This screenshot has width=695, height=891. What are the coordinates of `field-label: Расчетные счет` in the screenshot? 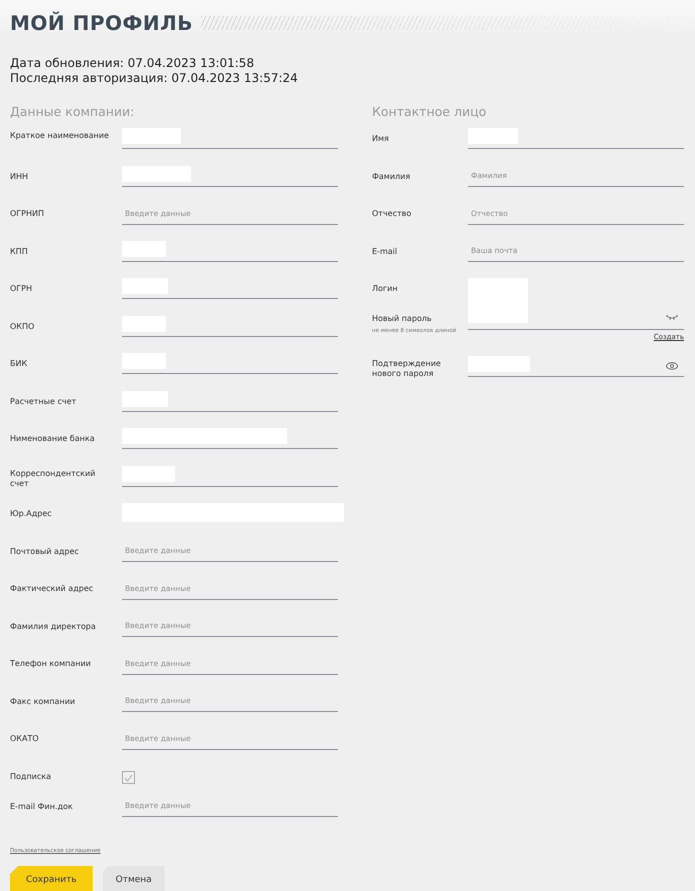 It's located at (44, 401).